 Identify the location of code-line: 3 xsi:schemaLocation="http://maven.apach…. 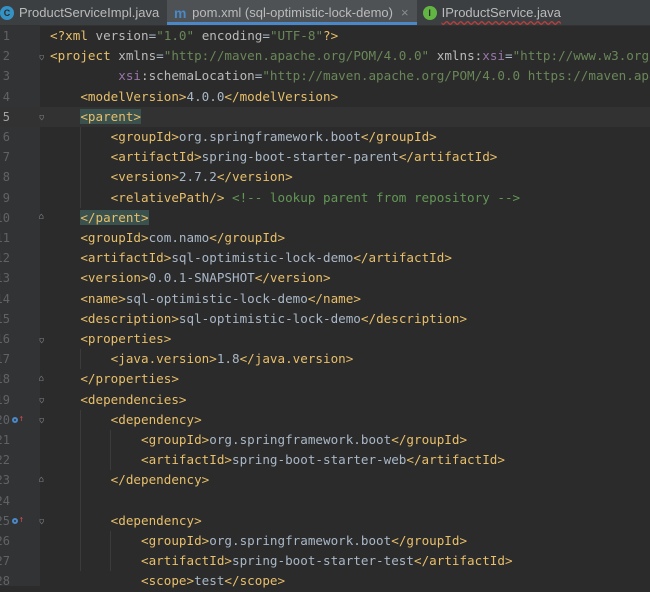
(325, 76).